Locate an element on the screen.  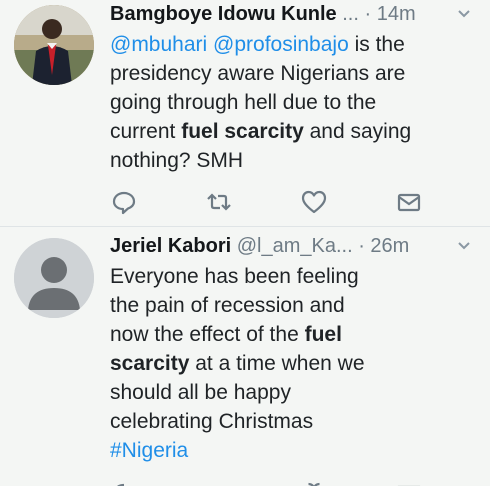
tweet-text-bold: fuel scarcity is located at coordinates (242, 131).